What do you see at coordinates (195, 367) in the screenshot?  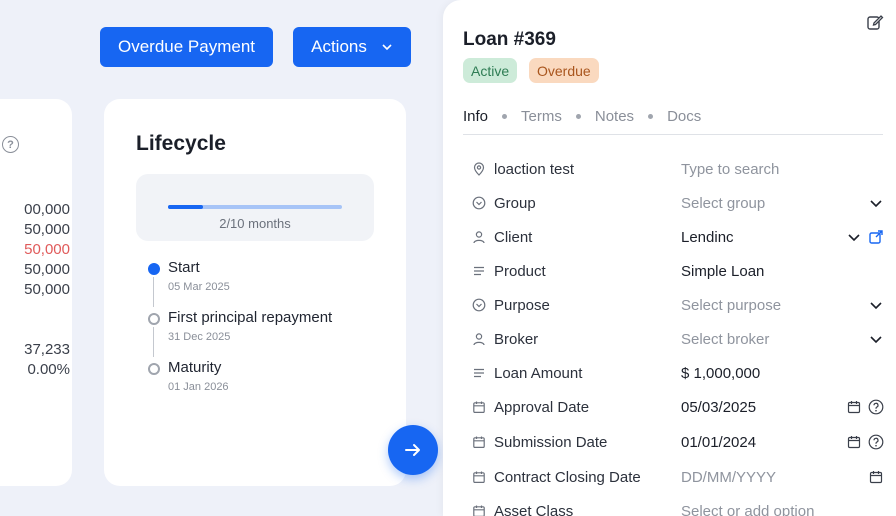 I see `milestone-name: Maturity` at bounding box center [195, 367].